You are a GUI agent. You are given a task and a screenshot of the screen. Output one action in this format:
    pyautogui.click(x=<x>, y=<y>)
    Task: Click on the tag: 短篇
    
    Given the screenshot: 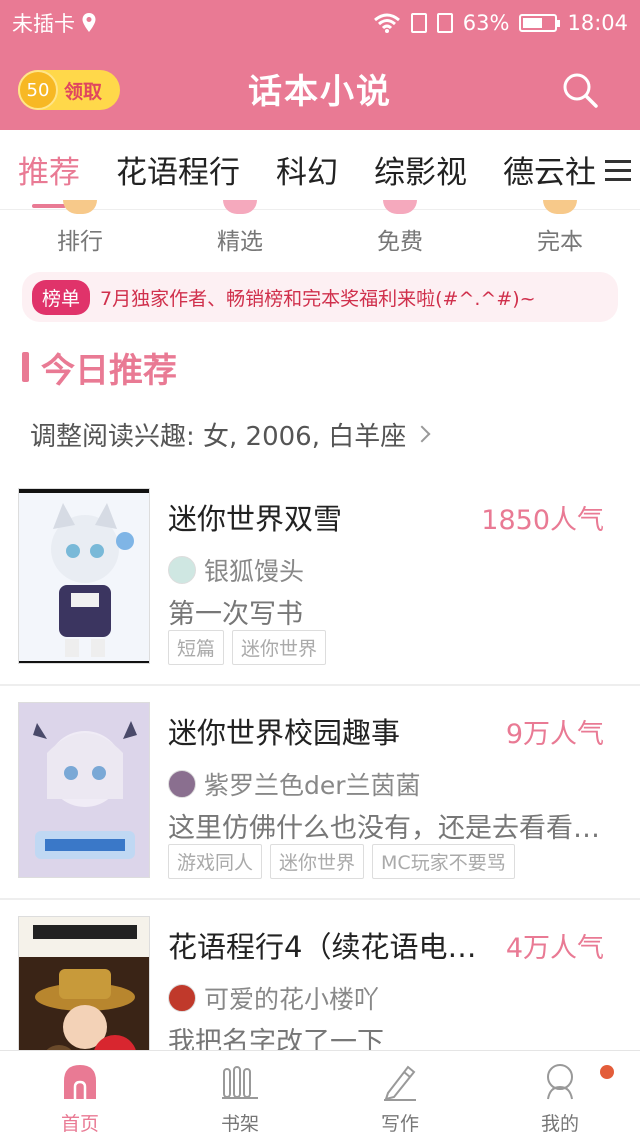 What is the action you would take?
    pyautogui.click(x=196, y=647)
    